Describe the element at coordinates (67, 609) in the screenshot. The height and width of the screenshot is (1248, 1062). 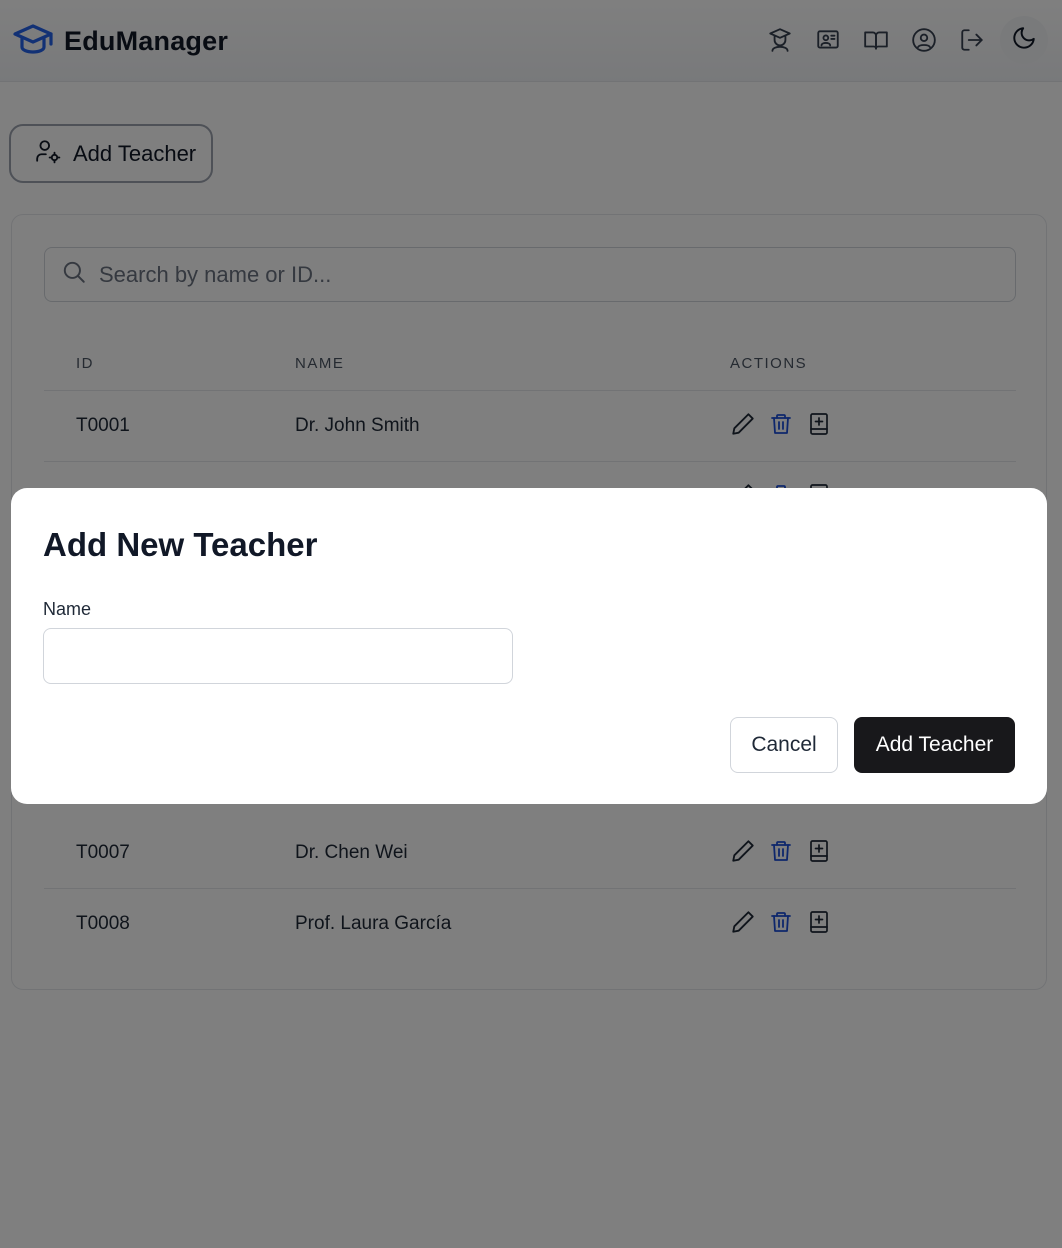
I see `name-label: Name` at that location.